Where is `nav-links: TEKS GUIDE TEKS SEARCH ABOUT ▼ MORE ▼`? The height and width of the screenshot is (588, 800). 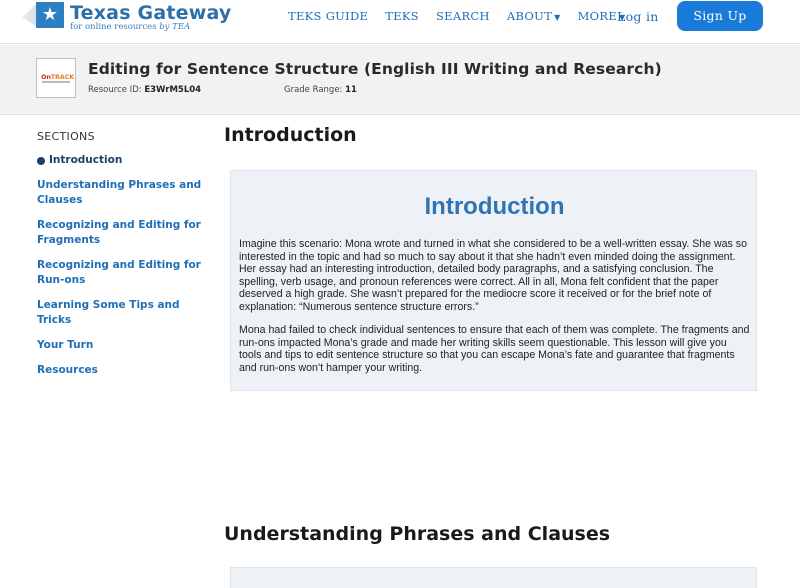 nav-links: TEKS GUIDE TEKS SEARCH ABOUT ▼ MORE ▼ is located at coordinates (465, 16).